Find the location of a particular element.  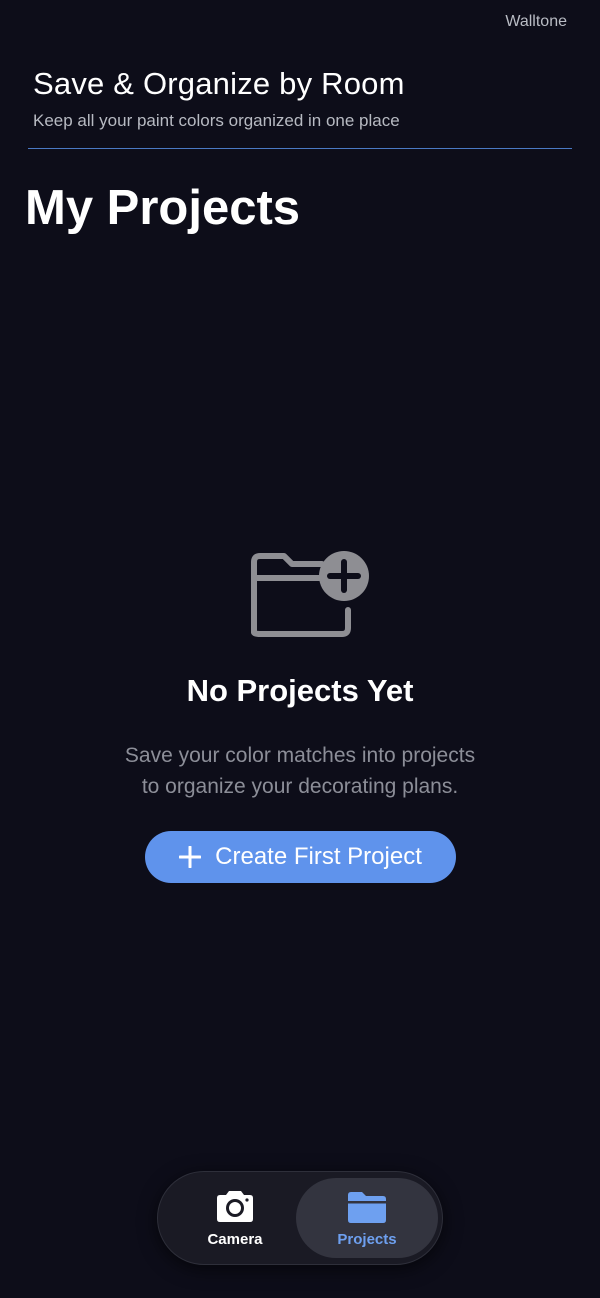

page-title: My Projects is located at coordinates (163, 208).